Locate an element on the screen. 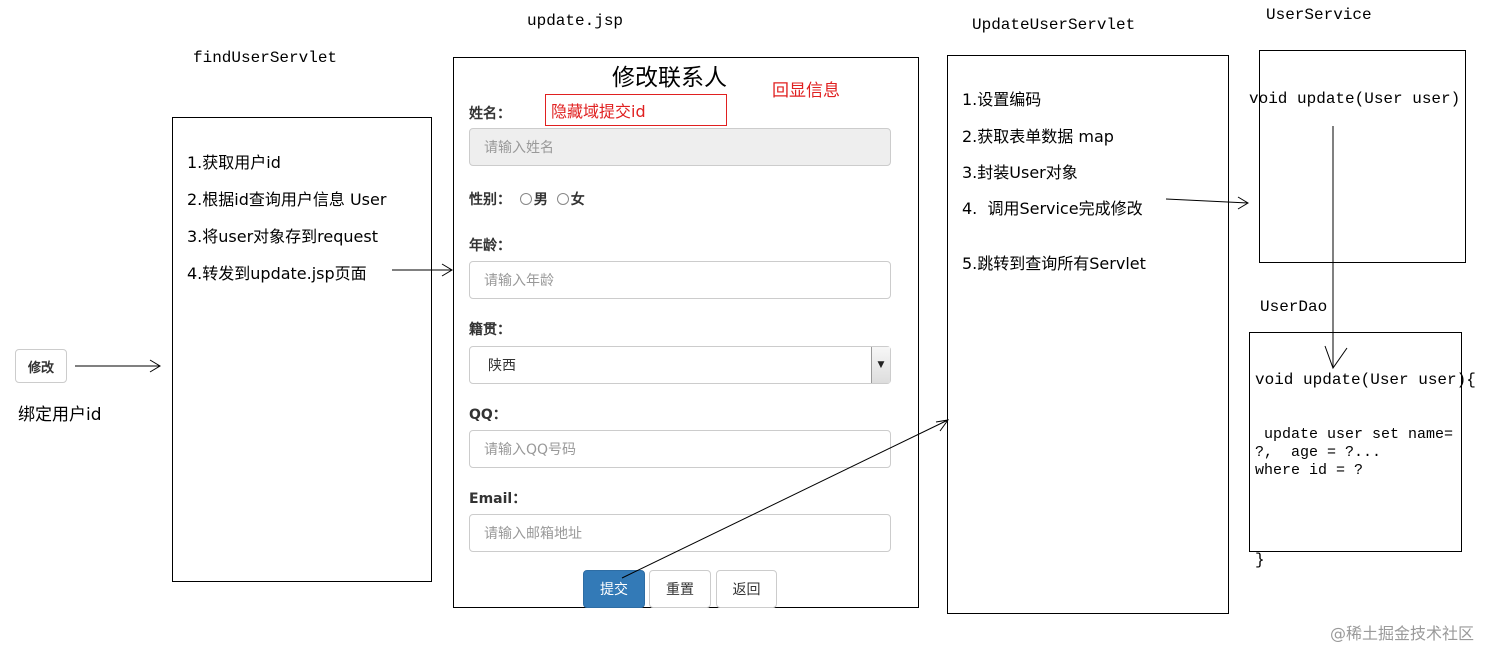  arrow-update-to-service is located at coordinates (1207, 203).